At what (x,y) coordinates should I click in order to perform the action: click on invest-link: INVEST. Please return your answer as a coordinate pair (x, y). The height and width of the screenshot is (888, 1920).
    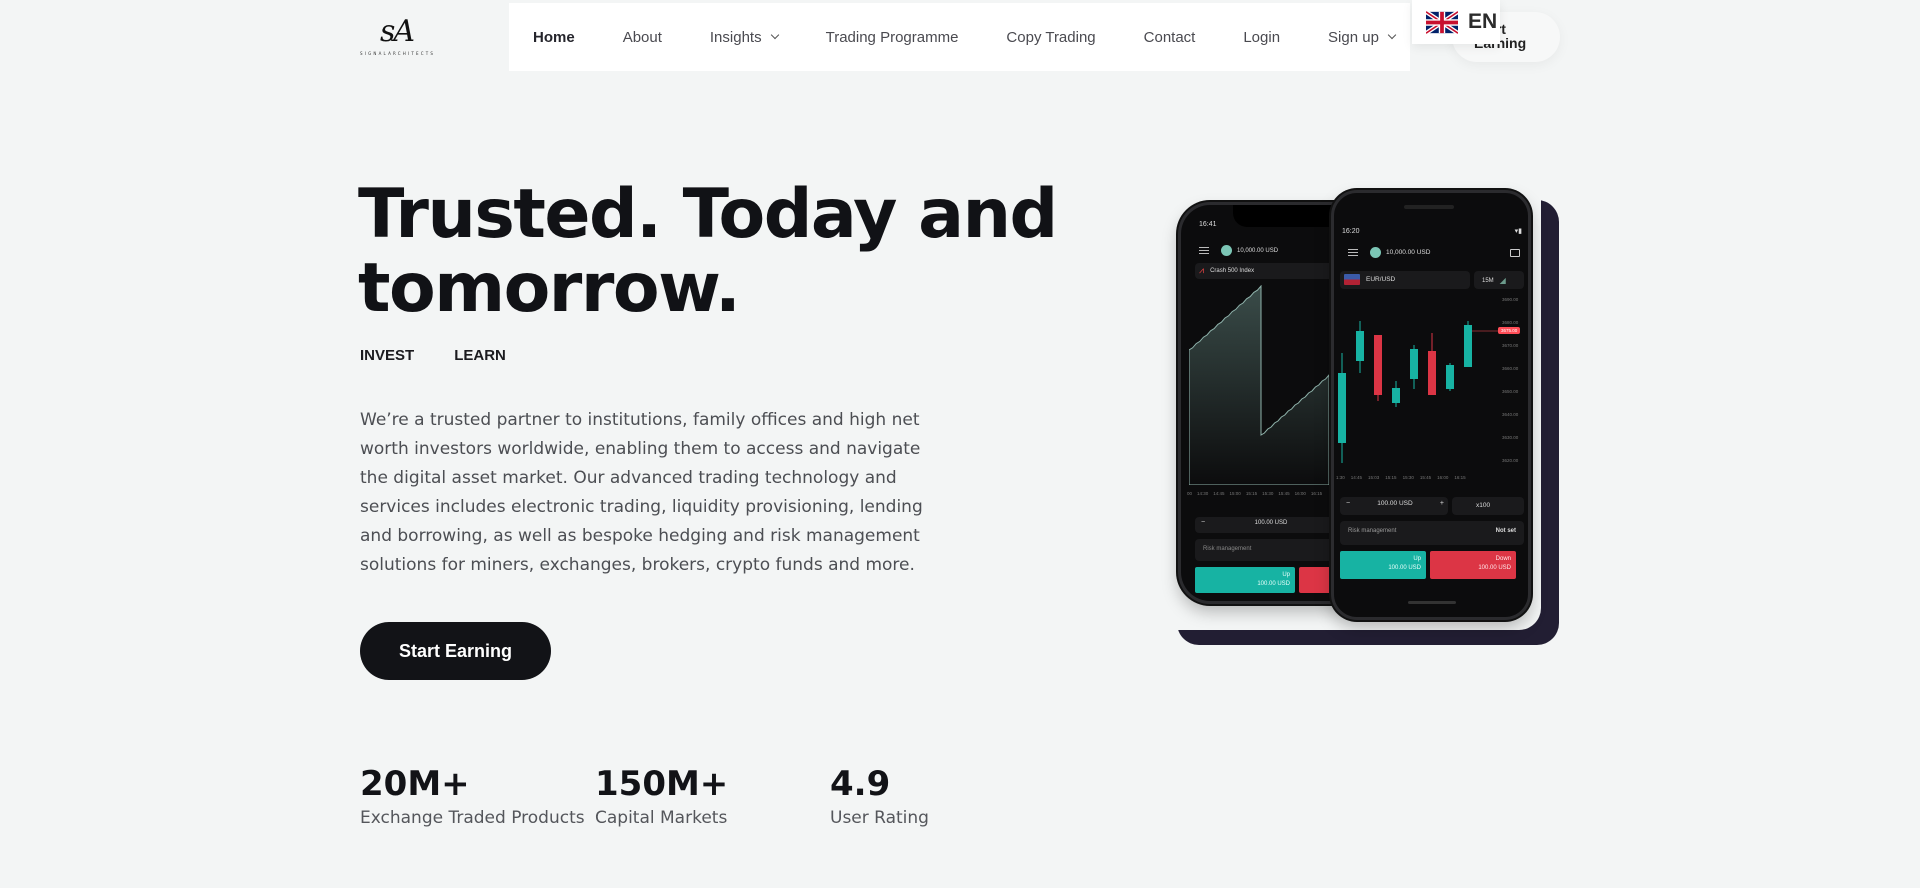
    Looking at the image, I should click on (387, 355).